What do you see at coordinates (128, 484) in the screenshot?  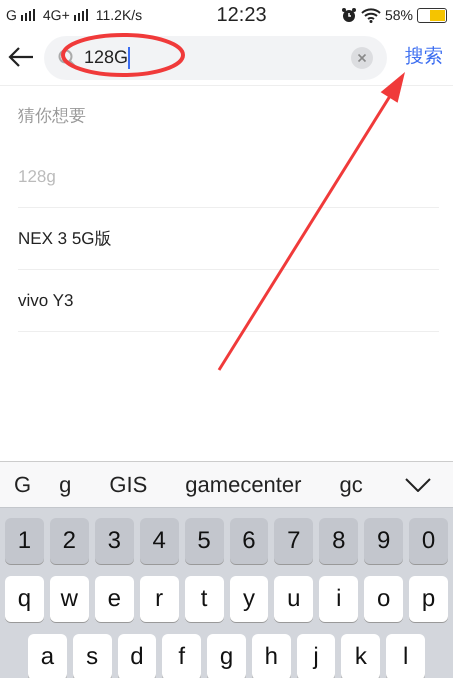 I see `candidate-word: GIS` at bounding box center [128, 484].